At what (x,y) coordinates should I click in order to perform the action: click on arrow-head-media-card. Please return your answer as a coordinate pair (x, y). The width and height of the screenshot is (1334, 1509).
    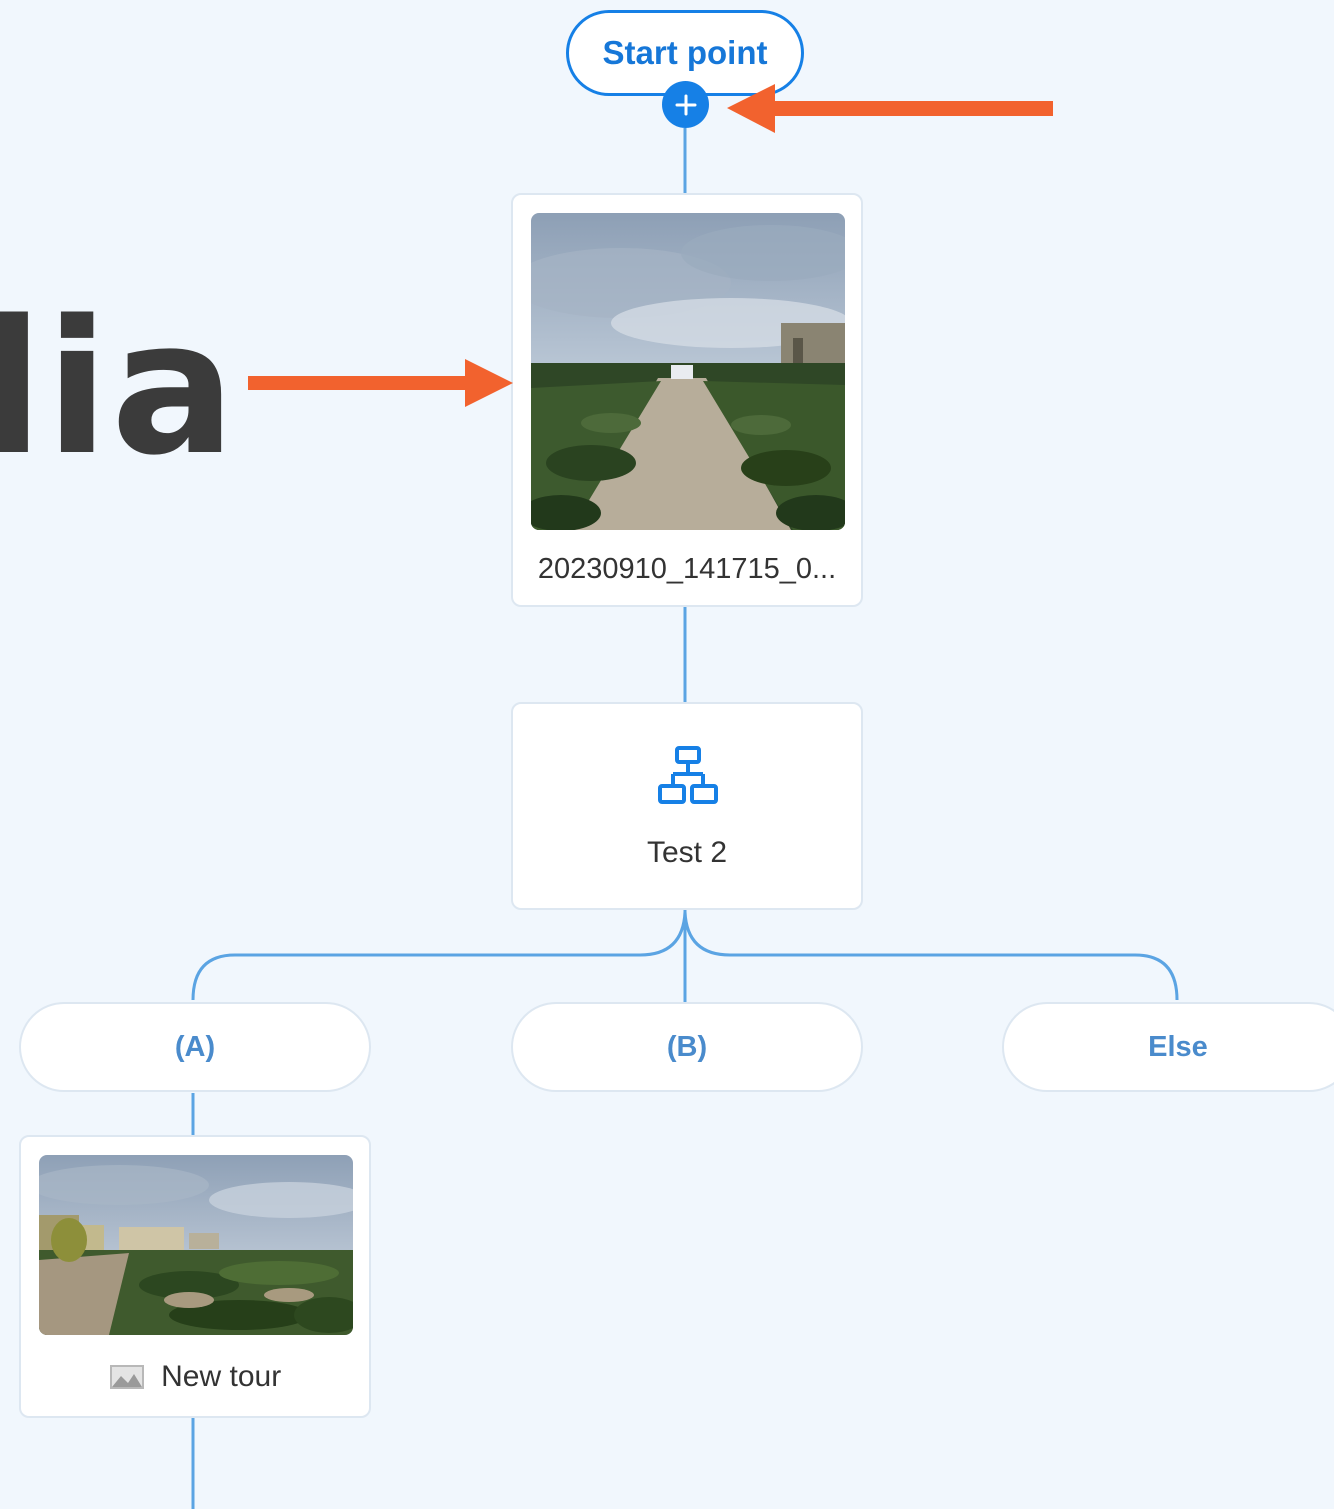
    Looking at the image, I should click on (489, 383).